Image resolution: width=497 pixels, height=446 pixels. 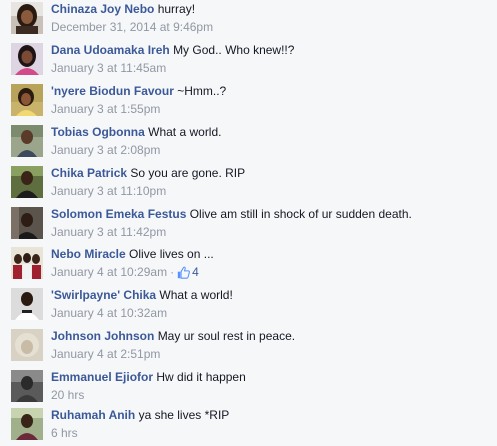 I want to click on comment-author-link: Chinaza Joy Nebo, so click(x=102, y=9).